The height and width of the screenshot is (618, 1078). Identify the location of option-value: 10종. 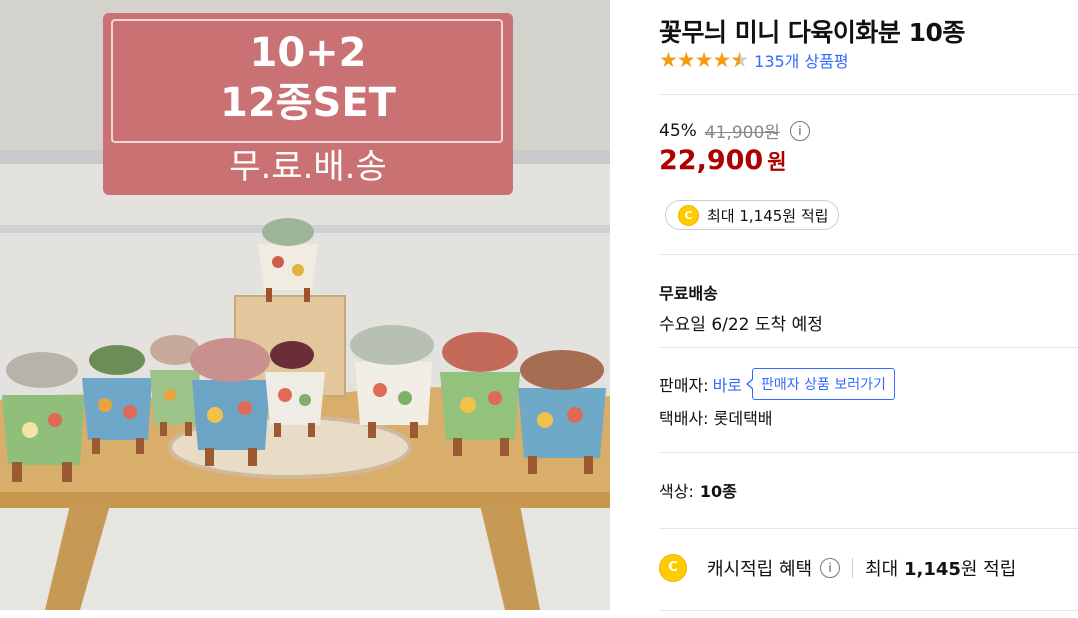
(718, 491).